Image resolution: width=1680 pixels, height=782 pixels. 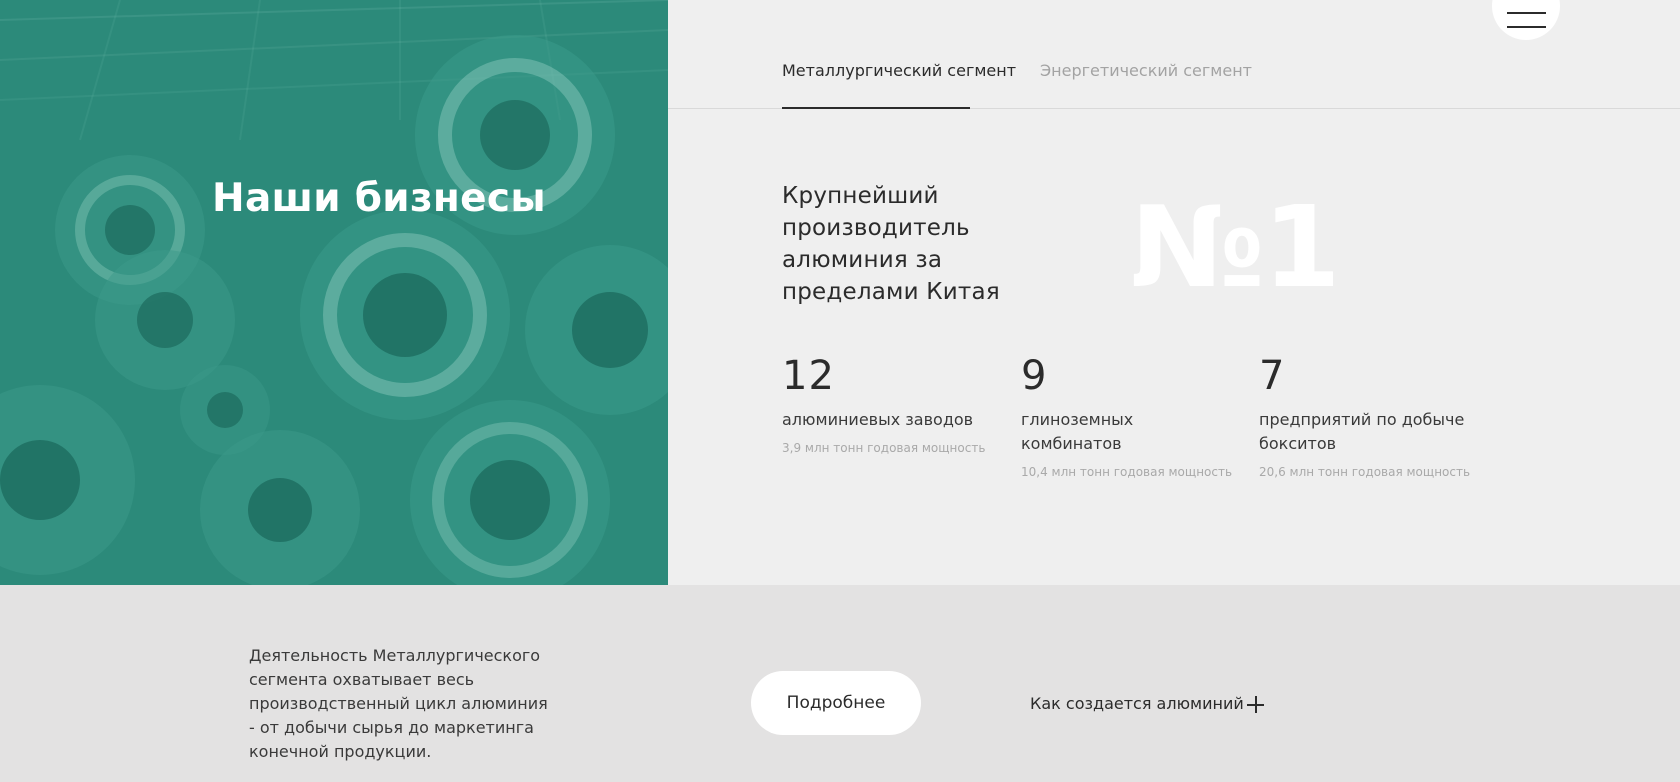 What do you see at coordinates (878, 419) in the screenshot?
I see `stat-label: алюминиевых заводов` at bounding box center [878, 419].